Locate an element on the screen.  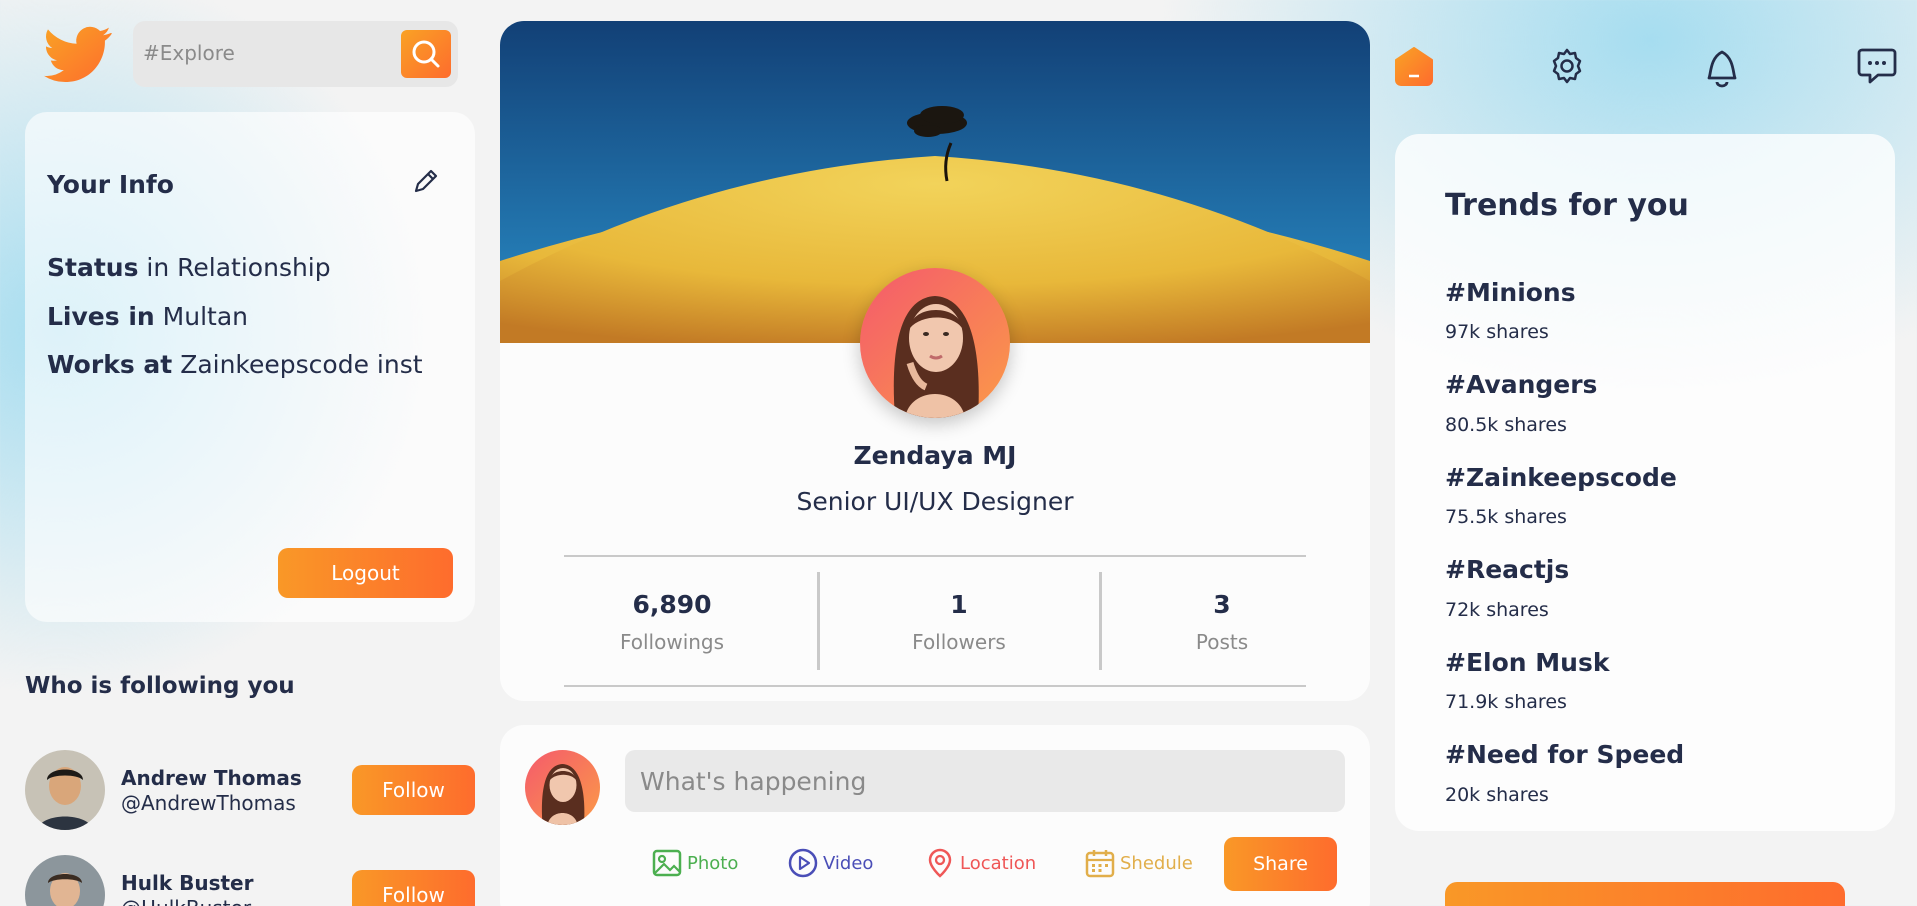
stat-followers-label: Followers is located at coordinates (959, 642).